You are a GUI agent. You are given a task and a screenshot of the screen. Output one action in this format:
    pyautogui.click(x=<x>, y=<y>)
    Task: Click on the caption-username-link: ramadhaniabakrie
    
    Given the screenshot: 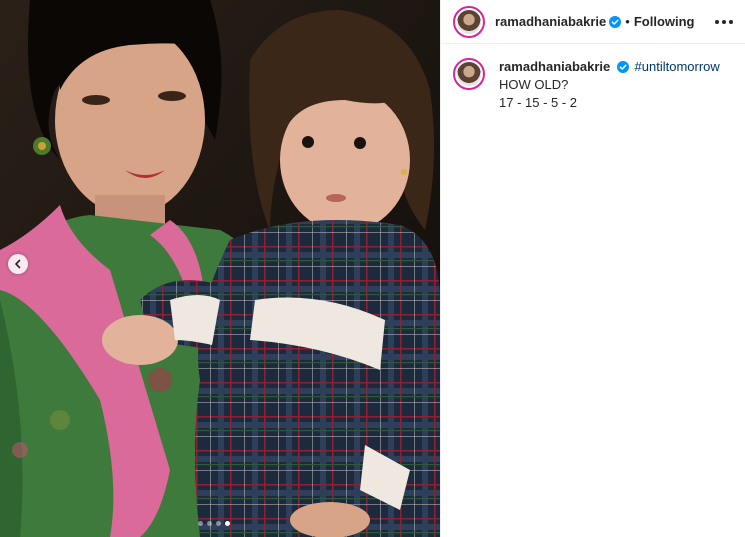 What is the action you would take?
    pyautogui.click(x=554, y=66)
    